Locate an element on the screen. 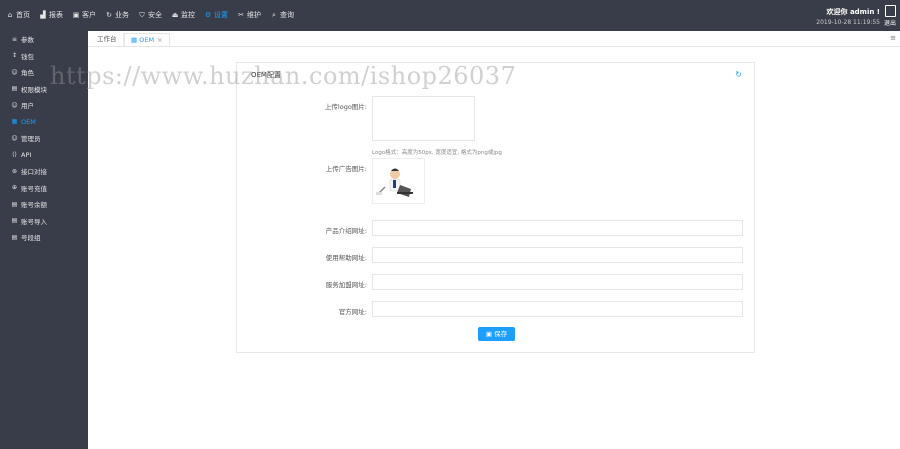  nav-item-2: ▣ 客户 is located at coordinates (84, 15).